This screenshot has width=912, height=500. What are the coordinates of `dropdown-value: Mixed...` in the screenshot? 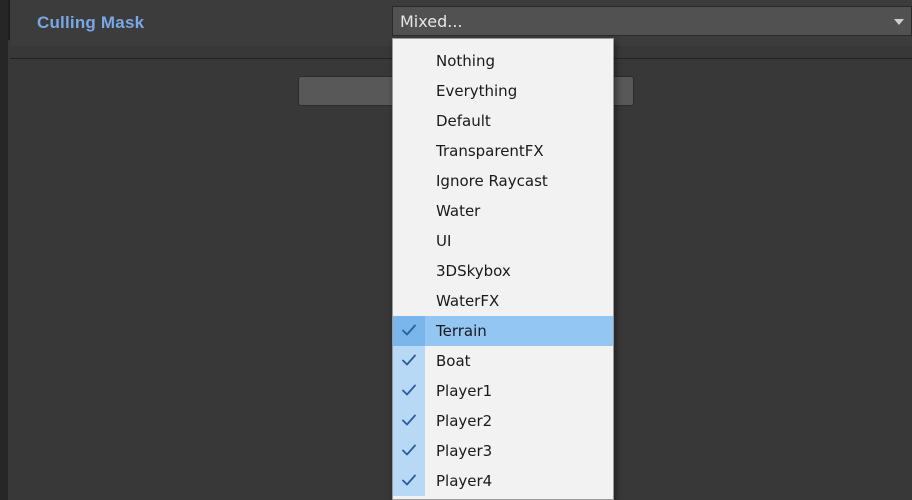 It's located at (431, 21).